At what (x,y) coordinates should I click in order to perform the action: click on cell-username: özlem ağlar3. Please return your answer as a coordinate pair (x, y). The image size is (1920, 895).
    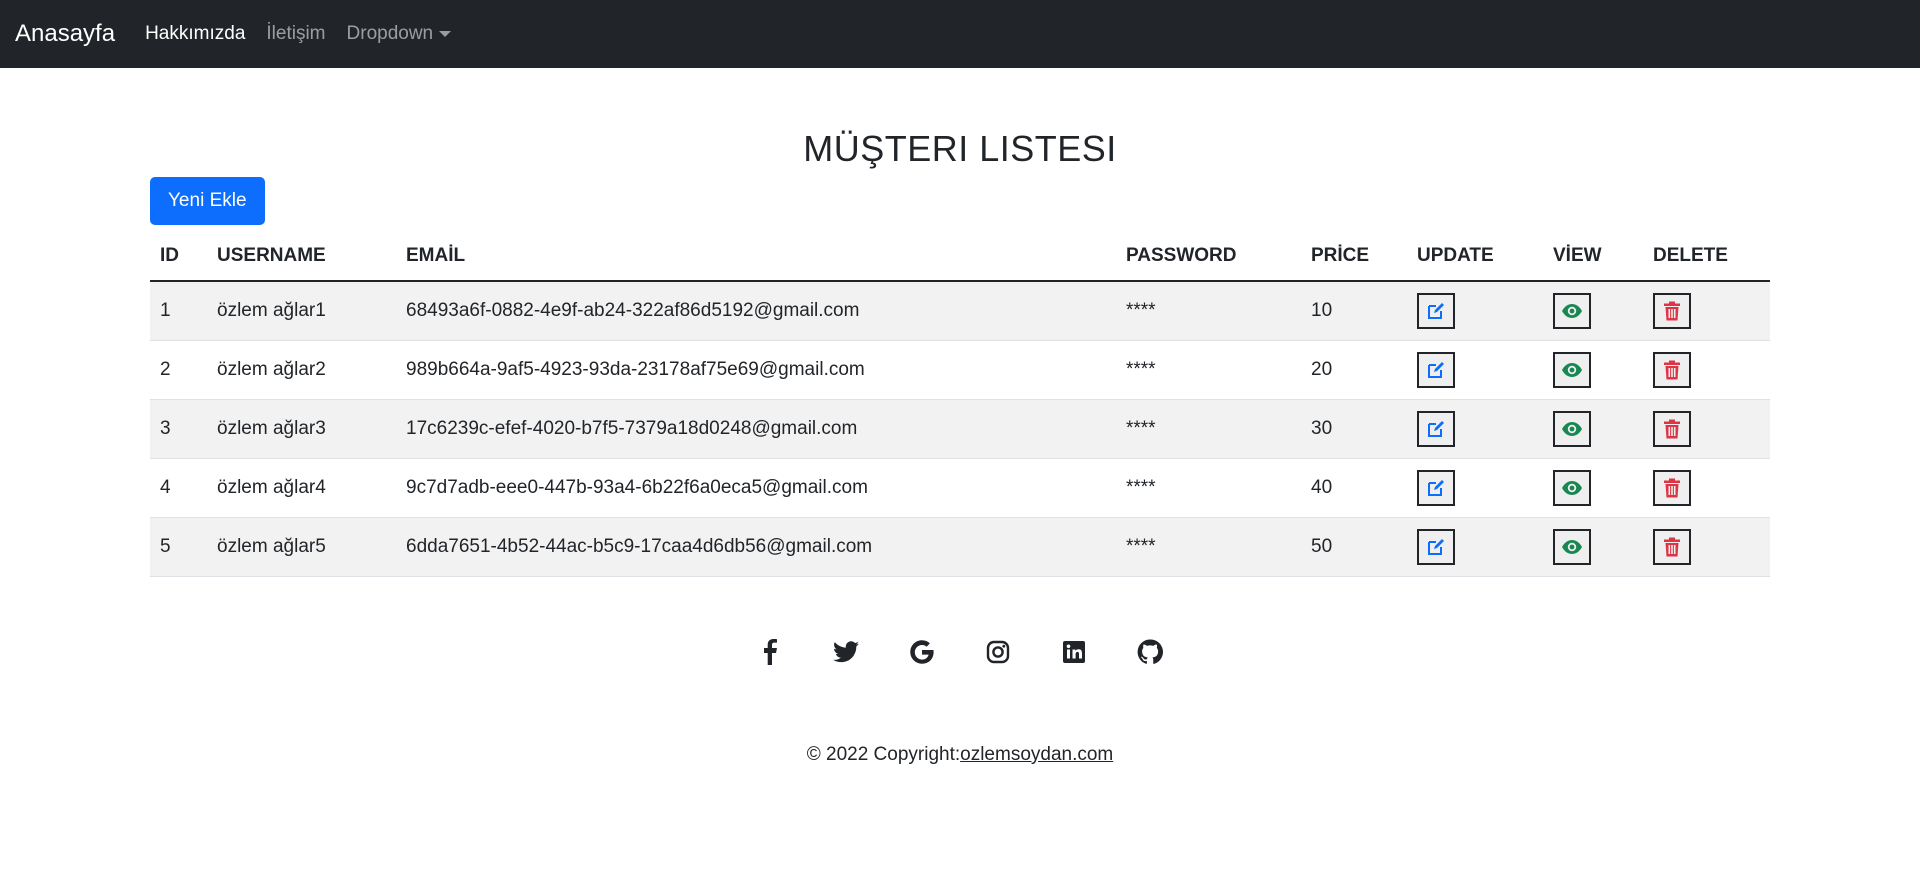
    Looking at the image, I should click on (301, 429).